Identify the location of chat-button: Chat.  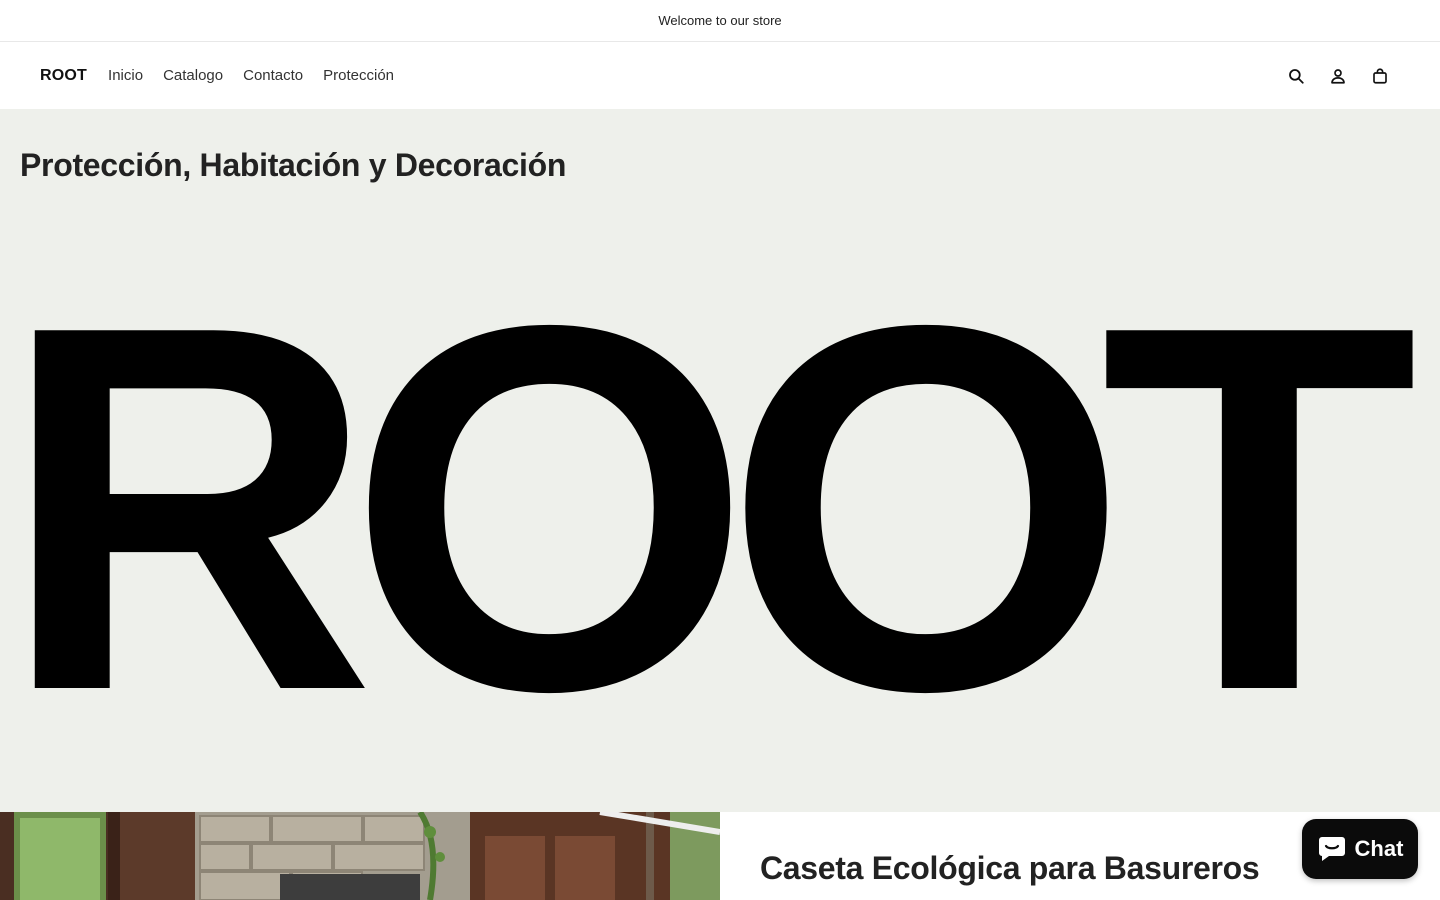
(1360, 849).